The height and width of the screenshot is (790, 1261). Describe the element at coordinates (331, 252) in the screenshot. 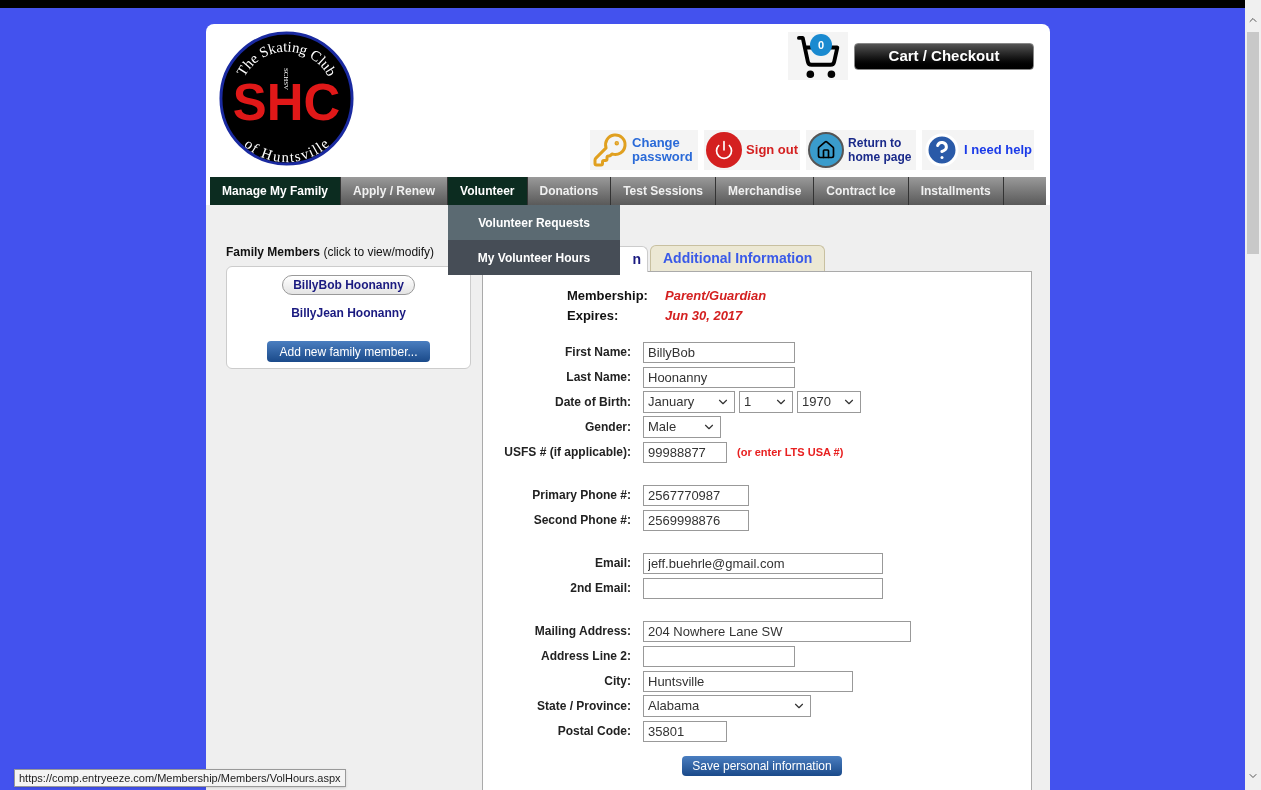

I see `family-members-heading: Family Members (click to view/modify)` at that location.